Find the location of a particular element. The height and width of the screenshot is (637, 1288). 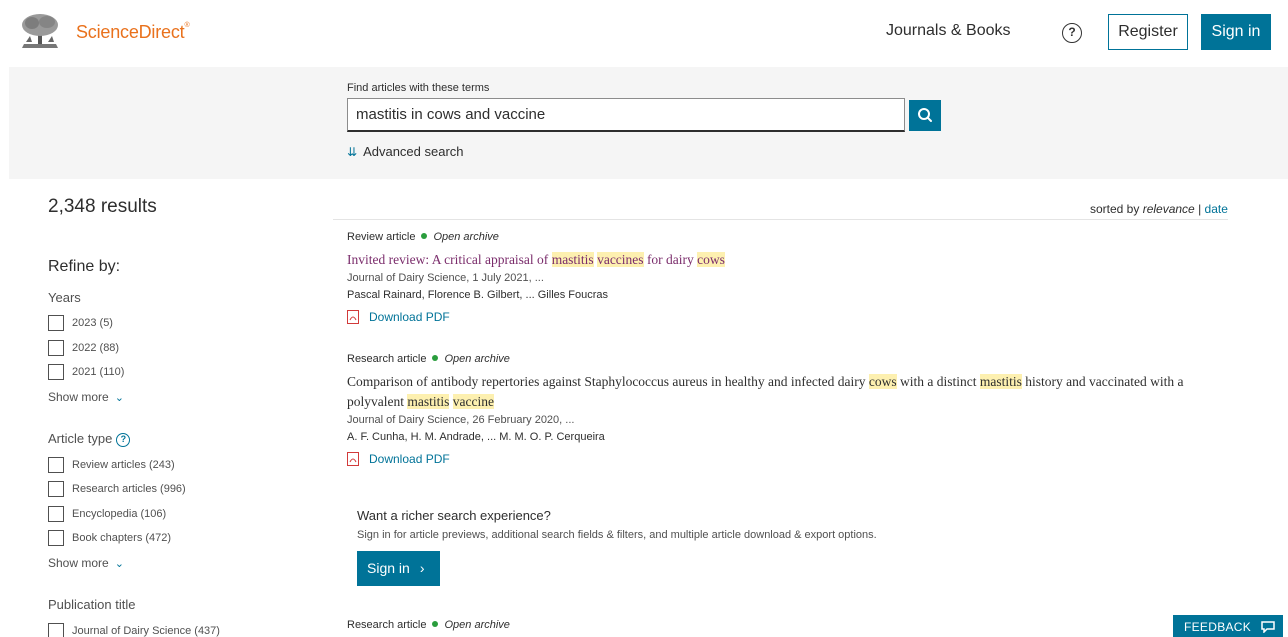

help-icon: ? is located at coordinates (1072, 33).